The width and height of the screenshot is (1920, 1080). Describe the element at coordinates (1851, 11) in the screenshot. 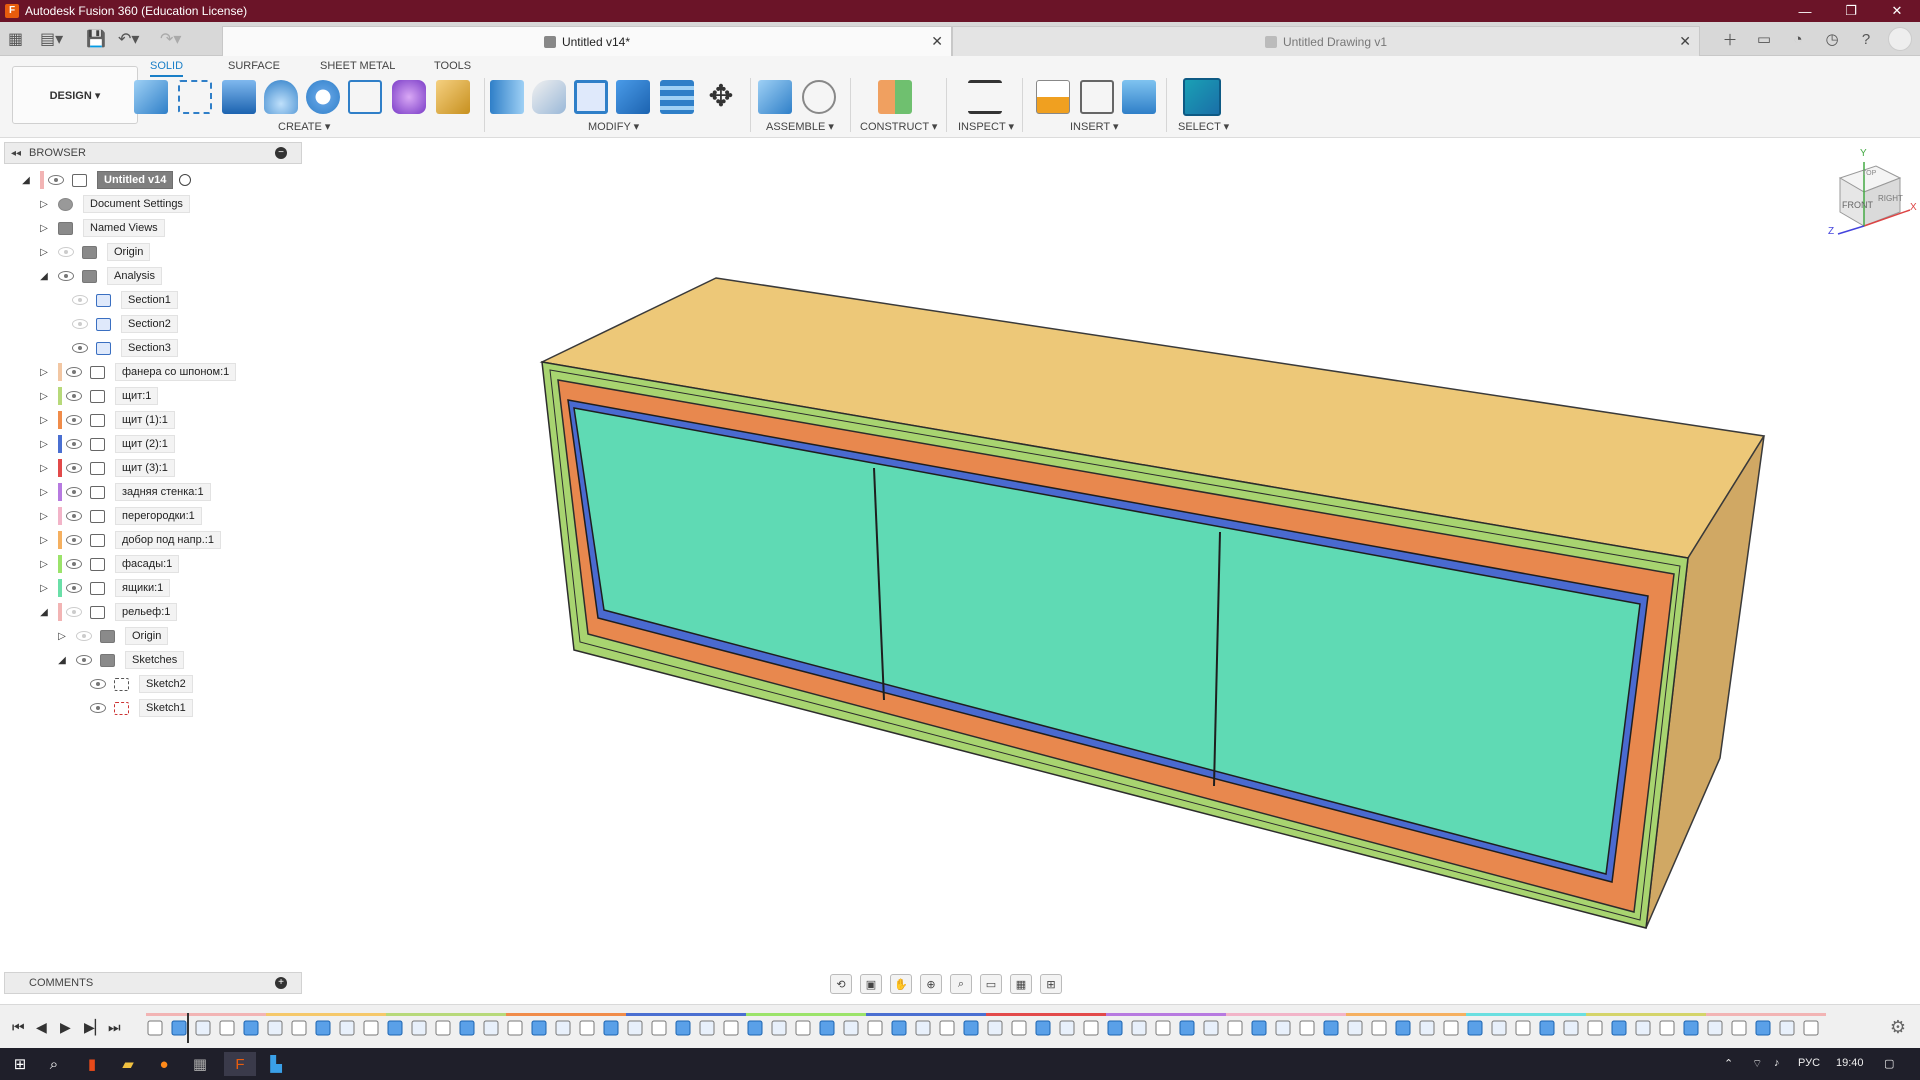

I see `restore-button: ❐` at that location.